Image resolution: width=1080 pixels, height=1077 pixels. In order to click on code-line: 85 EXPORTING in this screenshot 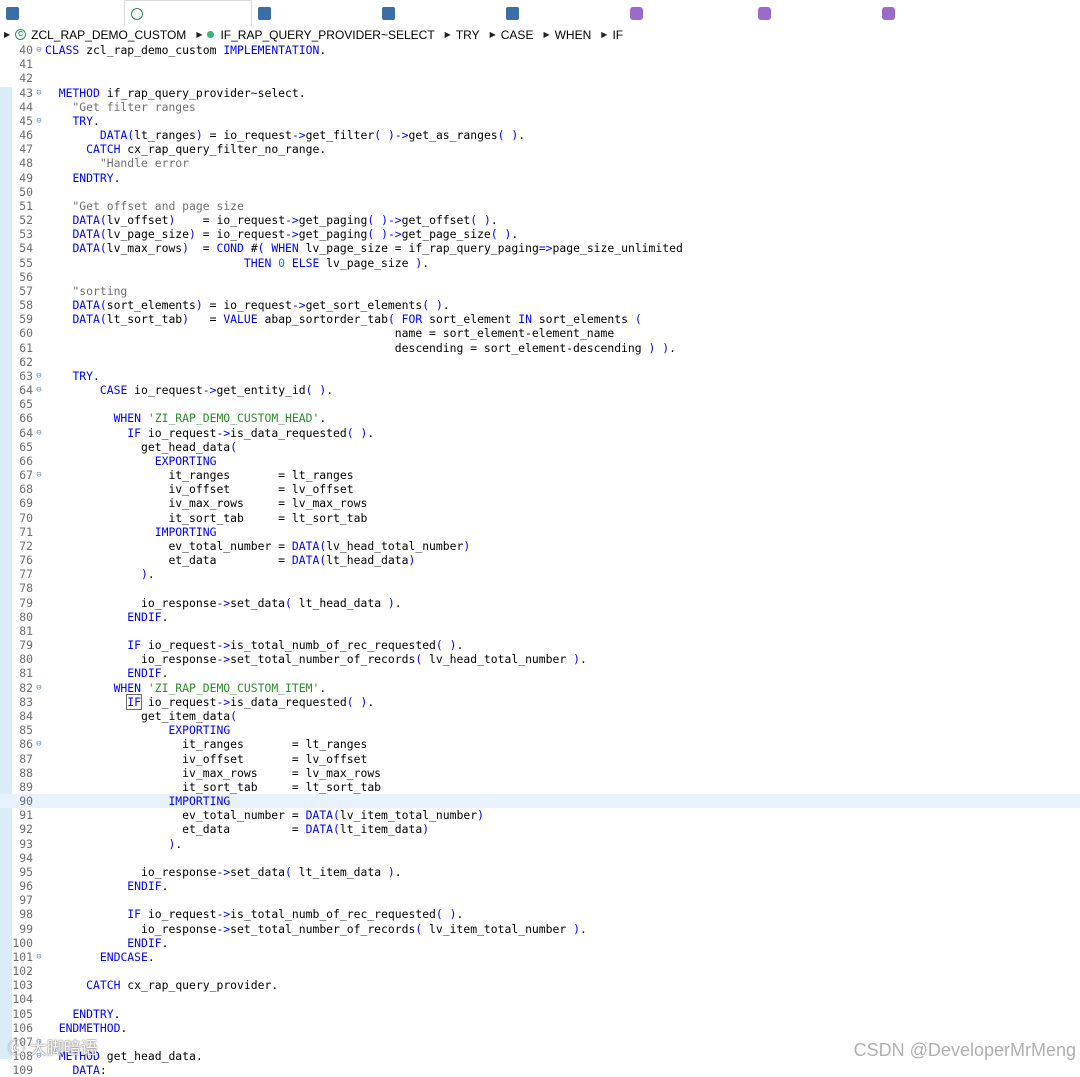, I will do `click(540, 730)`.